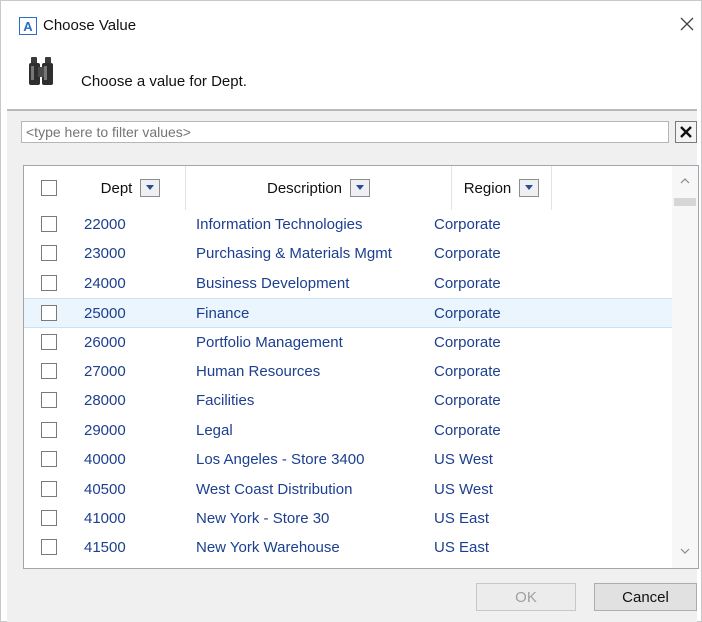 The image size is (702, 622). Describe the element at coordinates (214, 430) in the screenshot. I see `cell-description: Legal` at that location.